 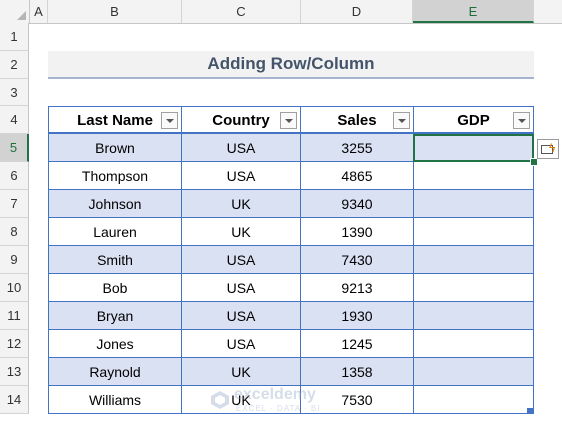 What do you see at coordinates (14, 288) in the screenshot?
I see `row-header-10: 10` at bounding box center [14, 288].